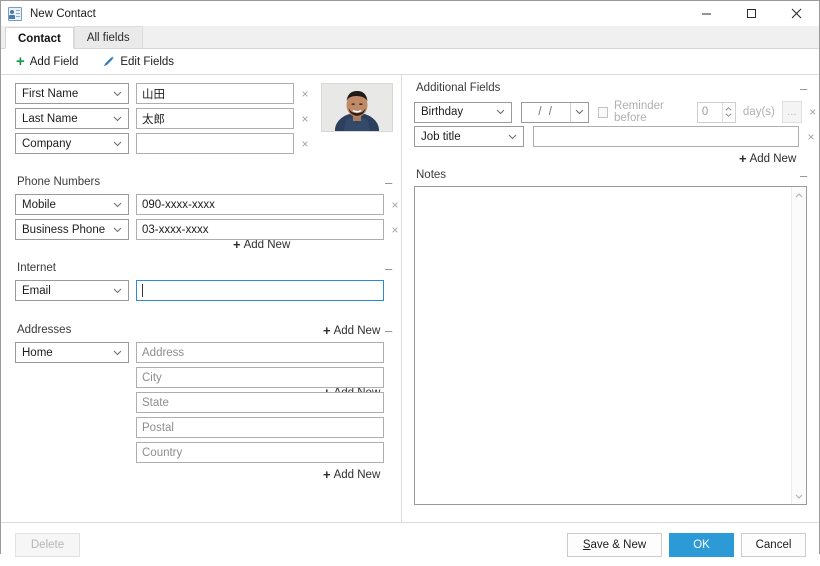 This screenshot has height=566, width=820. What do you see at coordinates (260, 352) in the screenshot?
I see `address-street-input: Address` at bounding box center [260, 352].